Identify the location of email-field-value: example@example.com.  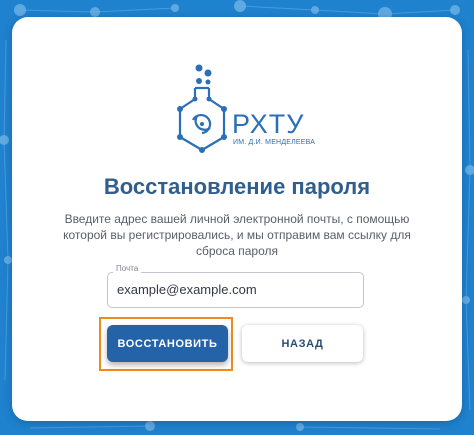
(187, 290).